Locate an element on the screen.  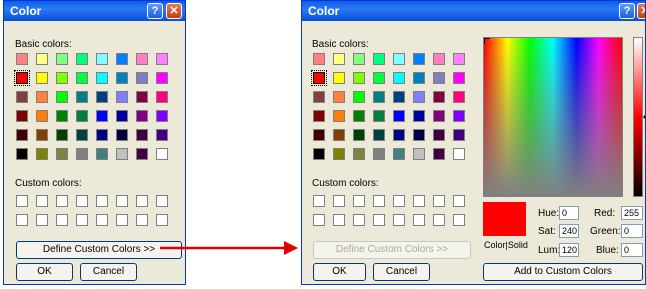
define-custom-colors-button: Define Custom Colors >> is located at coordinates (99, 250).